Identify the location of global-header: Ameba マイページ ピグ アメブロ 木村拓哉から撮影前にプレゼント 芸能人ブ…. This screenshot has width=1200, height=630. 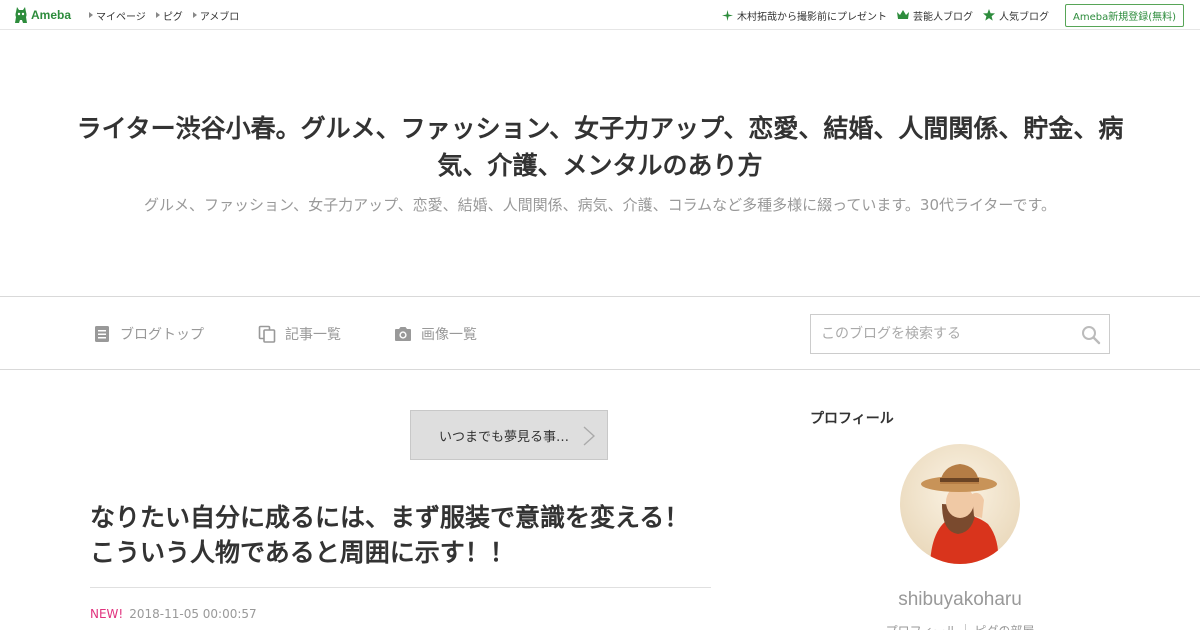
(600, 15).